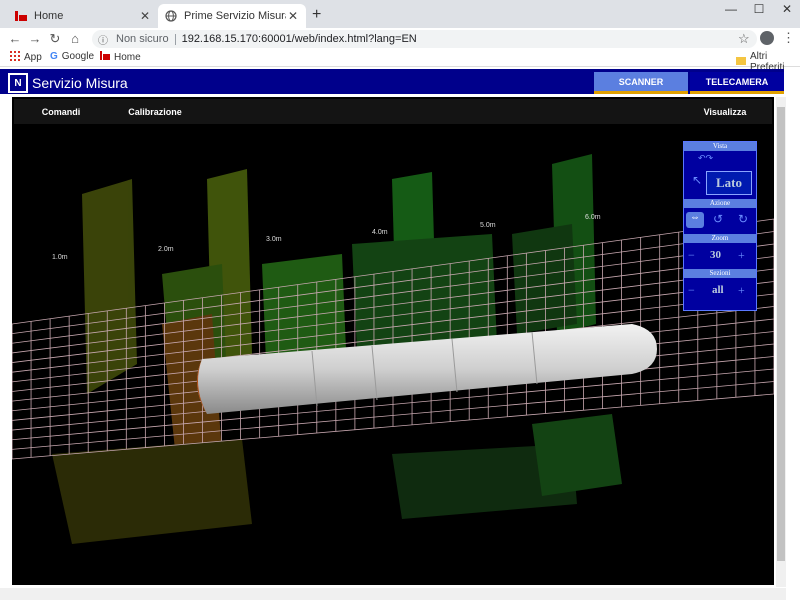 Image resolution: width=800 pixels, height=600 pixels. I want to click on menu-kebab-icon: ⋮, so click(788, 38).